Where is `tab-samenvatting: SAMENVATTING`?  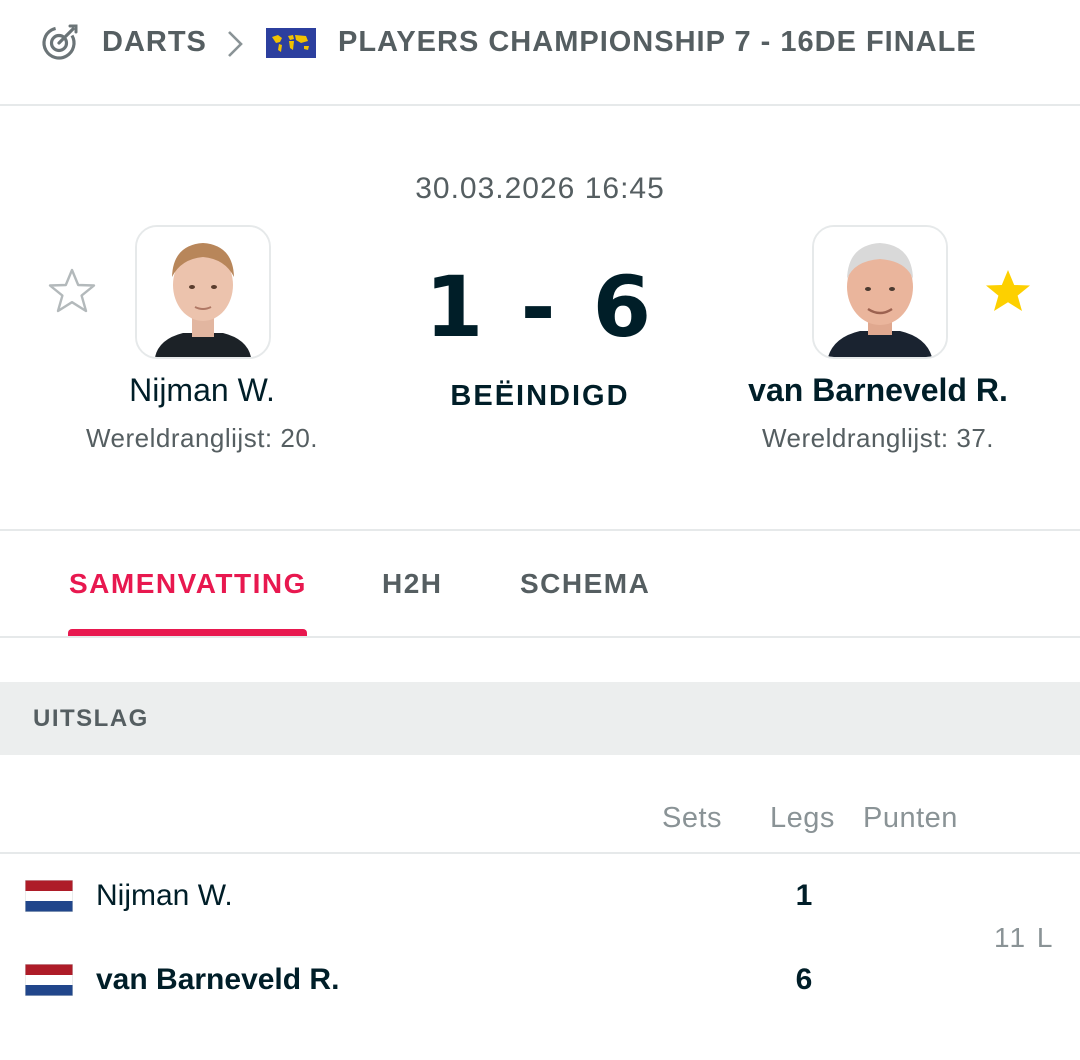
tab-samenvatting: SAMENVATTING is located at coordinates (188, 584).